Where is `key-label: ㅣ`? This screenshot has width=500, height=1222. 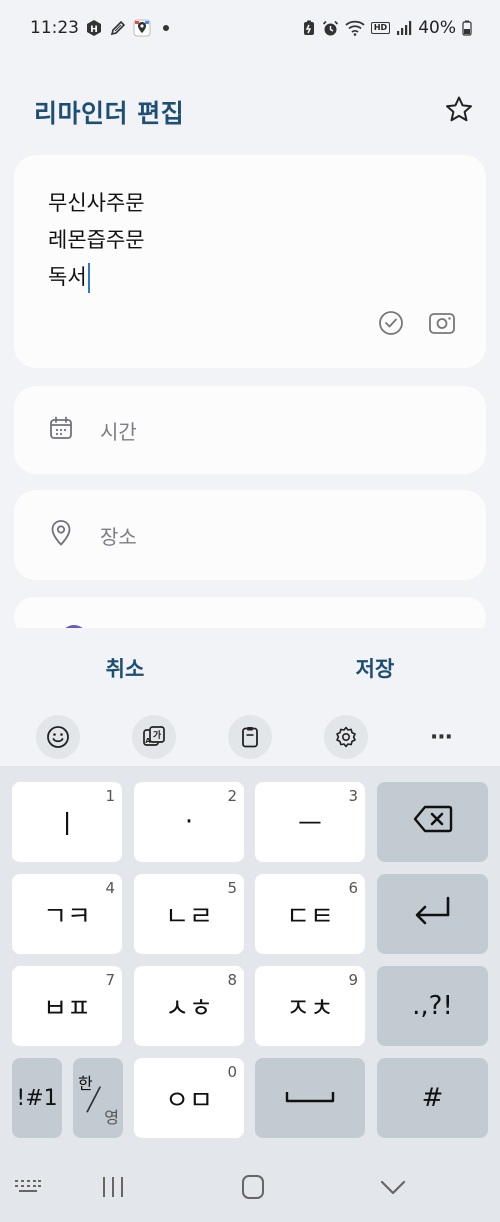
key-label: ㅣ is located at coordinates (67, 824).